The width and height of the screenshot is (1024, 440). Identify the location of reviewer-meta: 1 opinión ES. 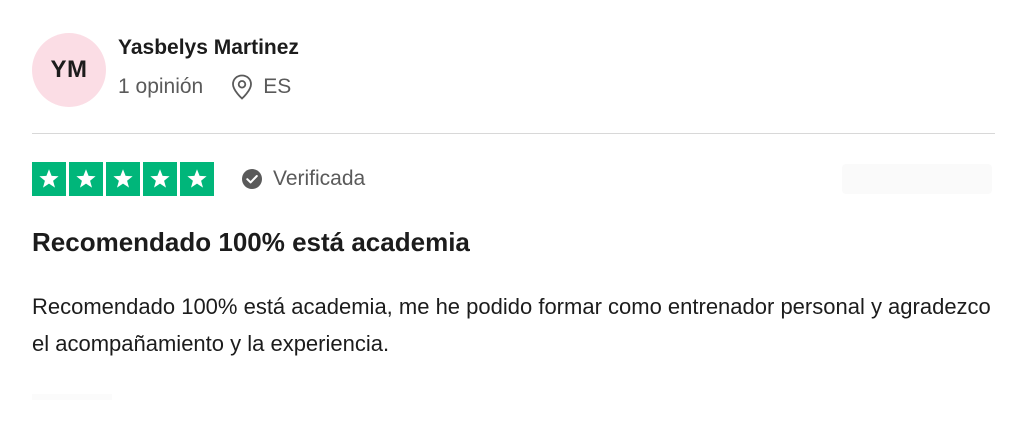
(204, 87).